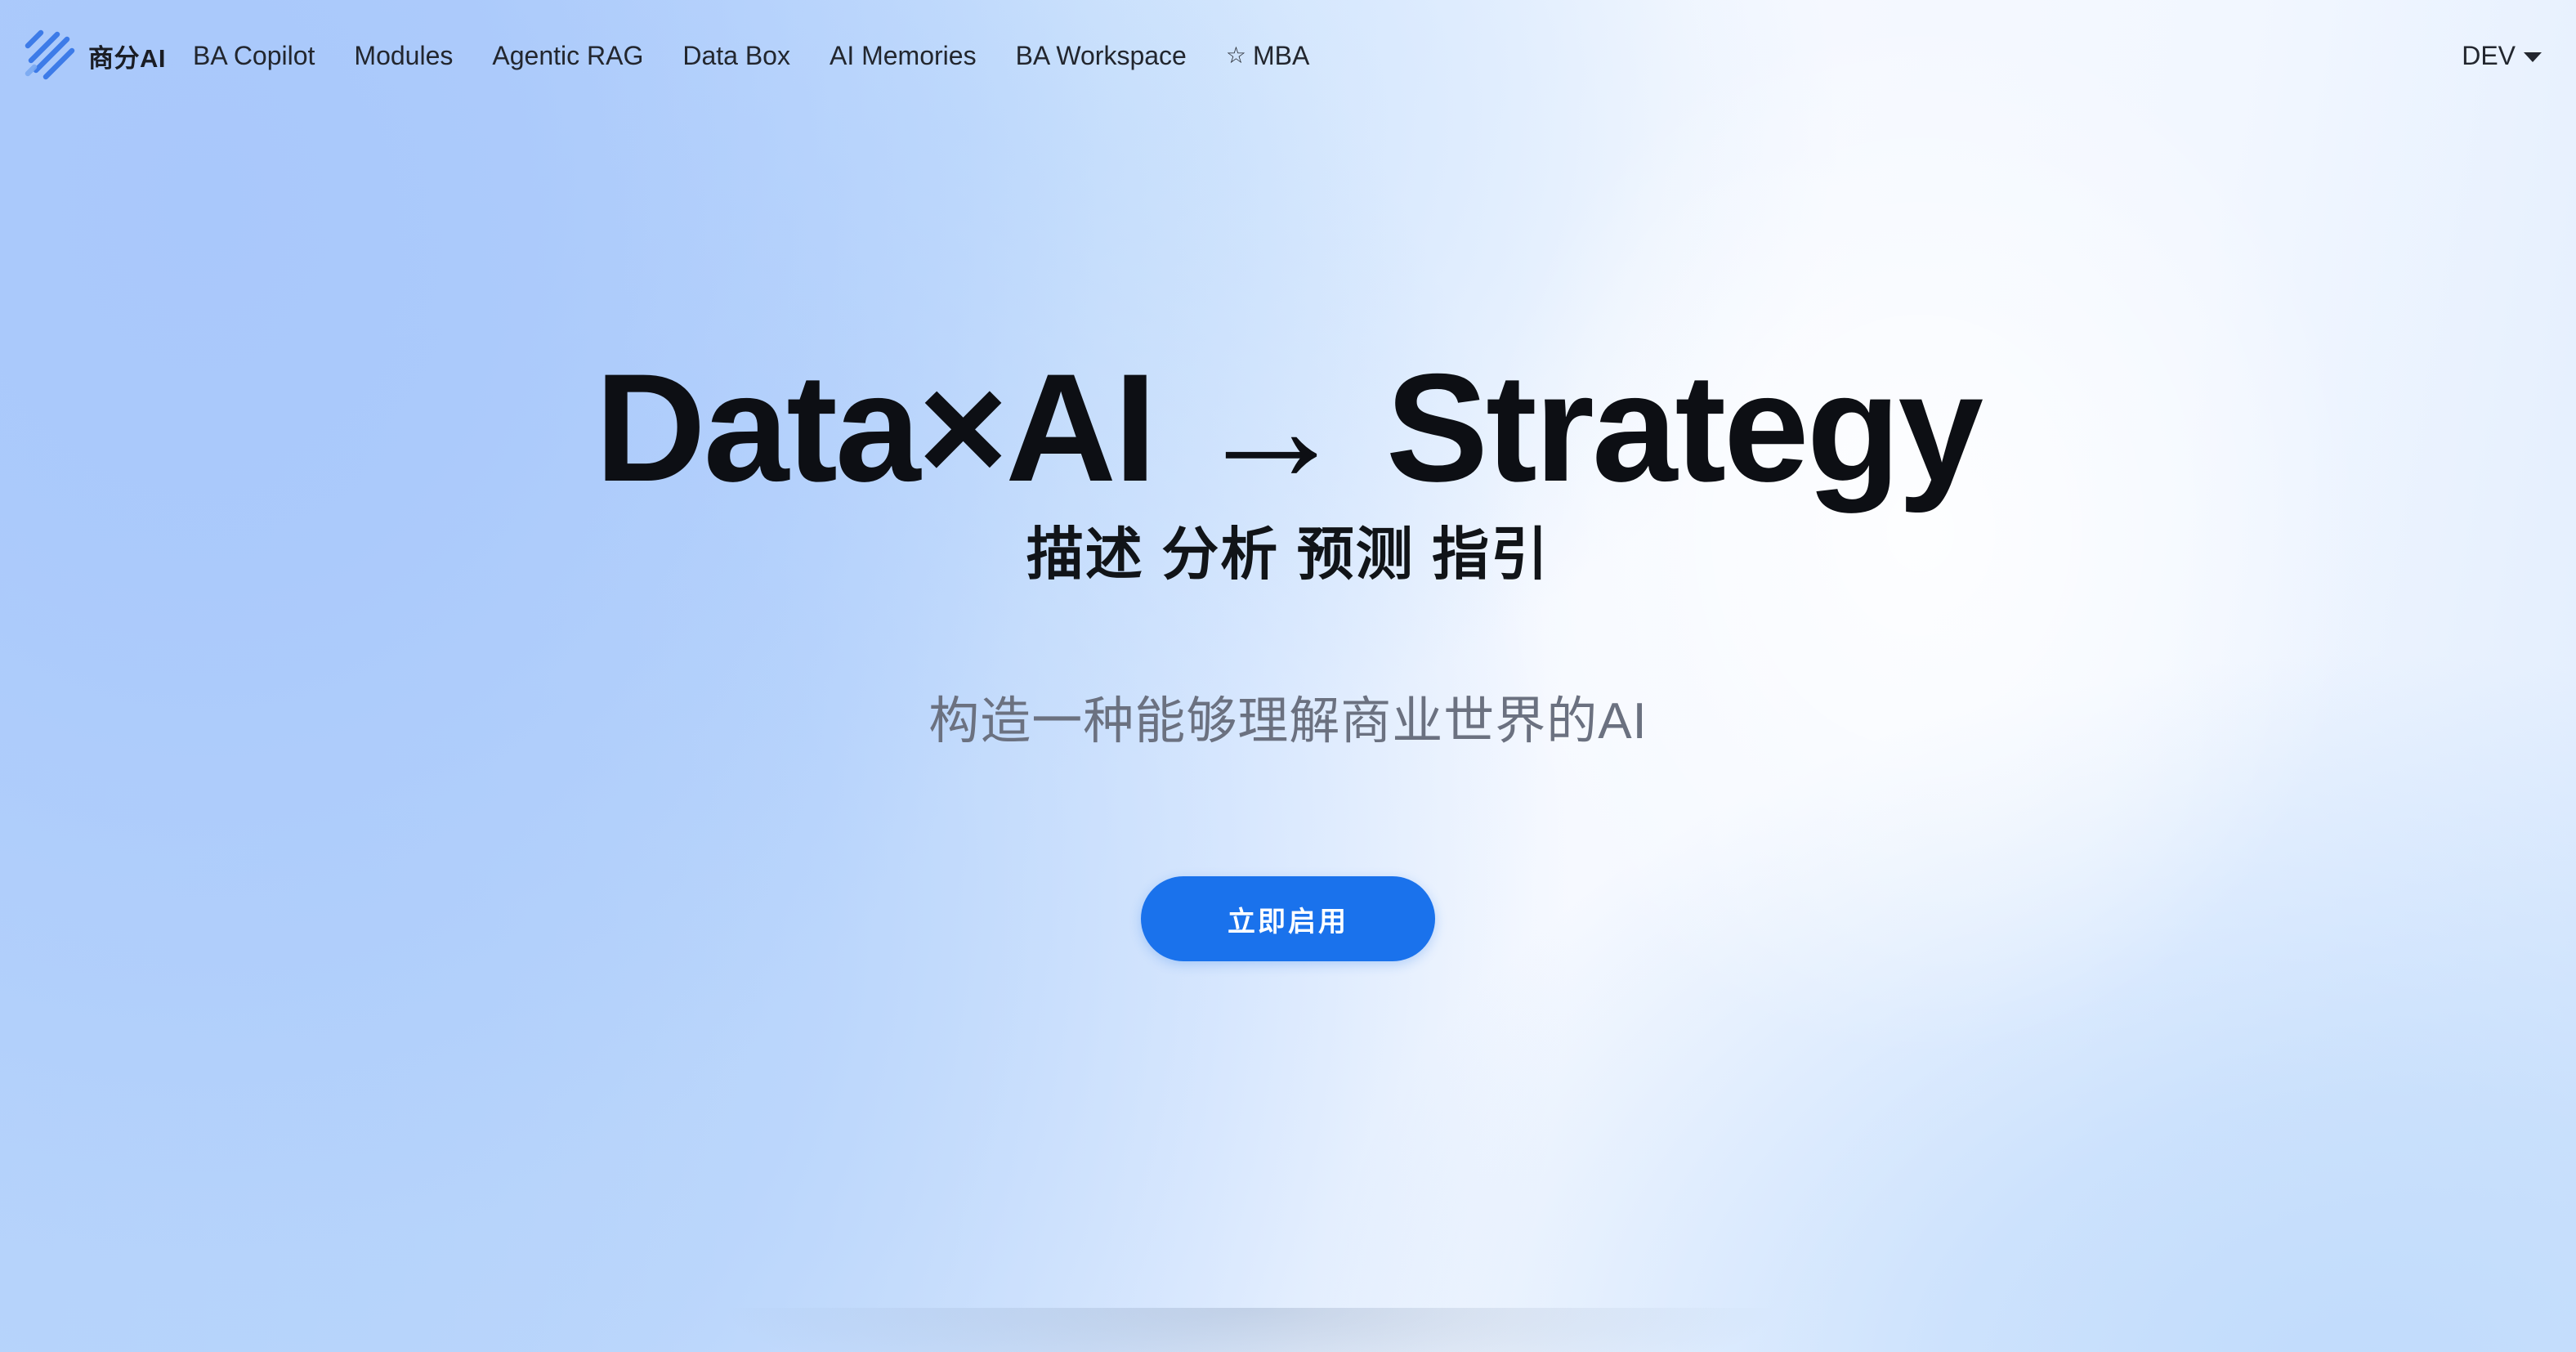 The image size is (2576, 1352). Describe the element at coordinates (254, 56) in the screenshot. I see `nav-item-ba-copilot: BA Copilot` at that location.